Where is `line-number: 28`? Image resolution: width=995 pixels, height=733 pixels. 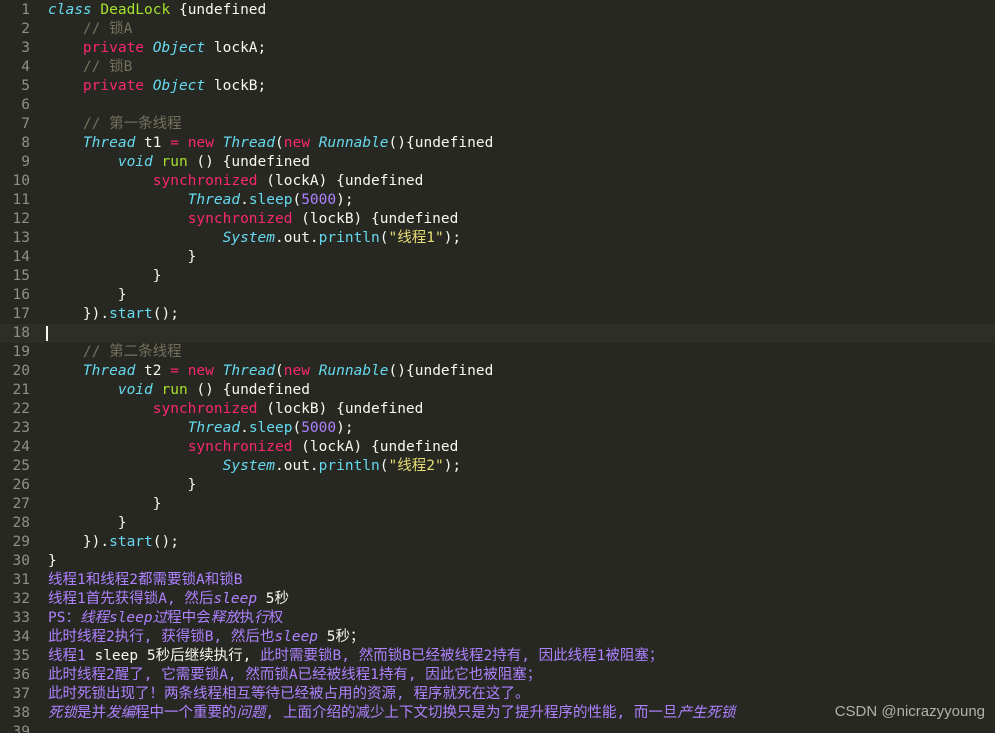
line-number: 28 is located at coordinates (21, 523).